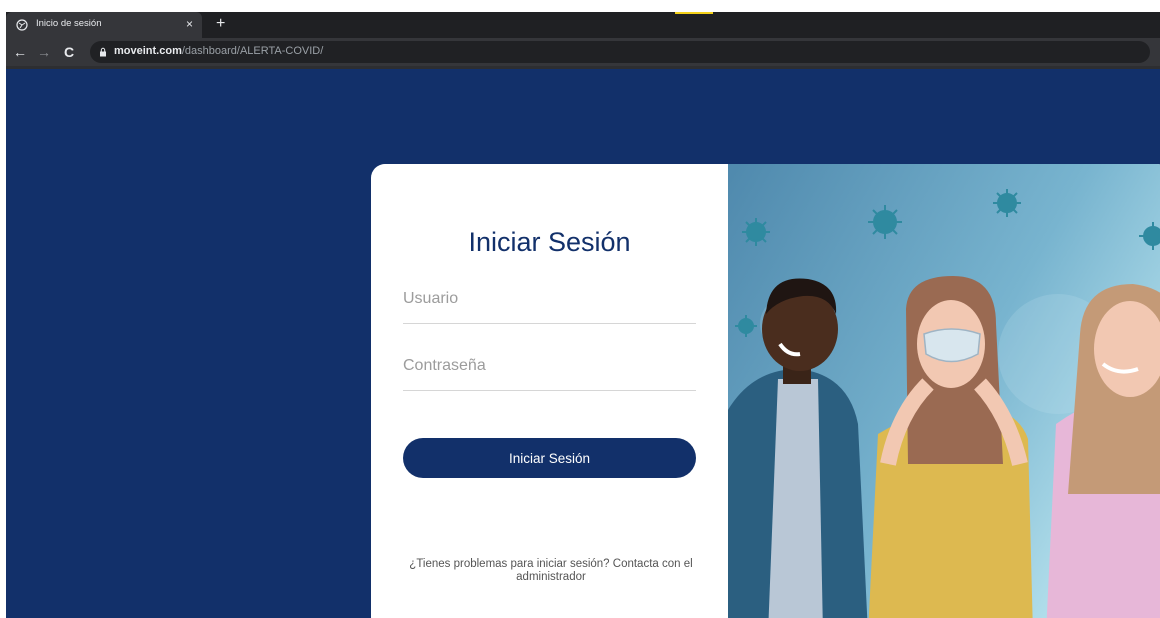 This screenshot has width=1160, height=618. I want to click on globe-icon, so click(22, 25).